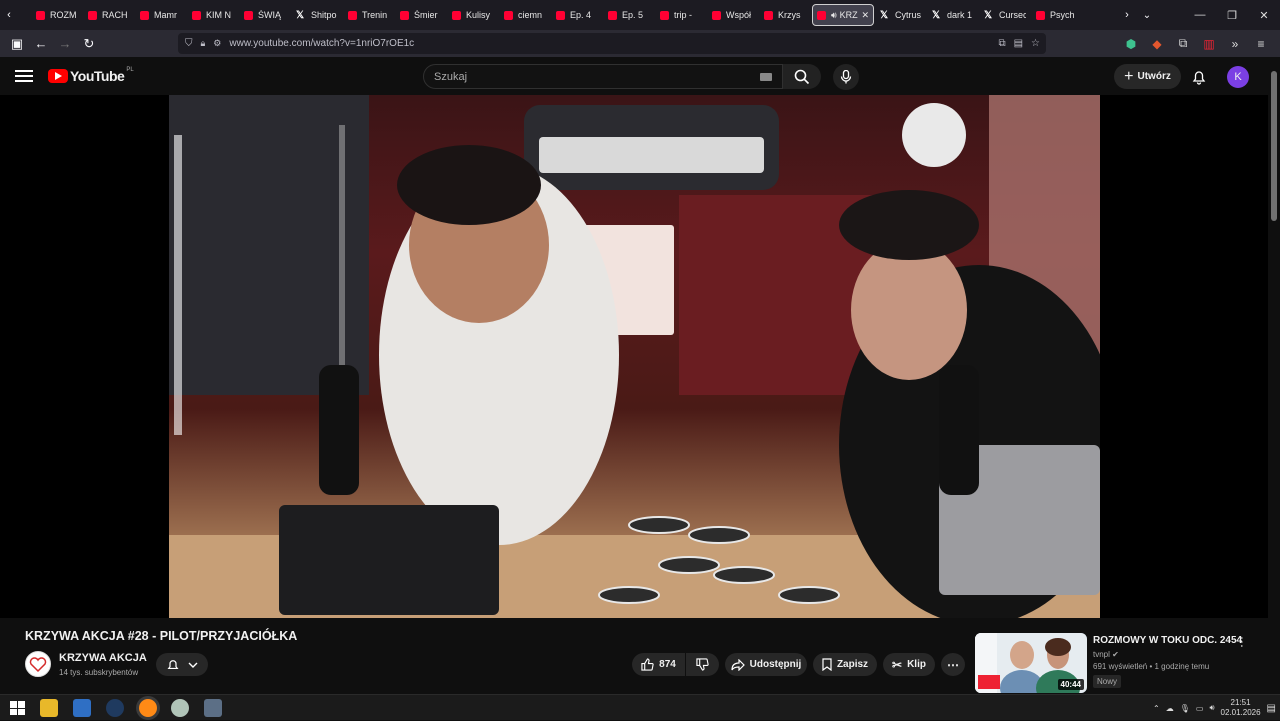 The image size is (1280, 721). Describe the element at coordinates (525, 15) in the screenshot. I see `browser-tab: ciemn` at that location.